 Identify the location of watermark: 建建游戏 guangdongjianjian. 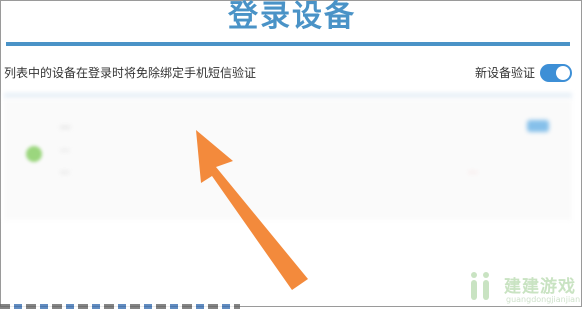
(526, 289).